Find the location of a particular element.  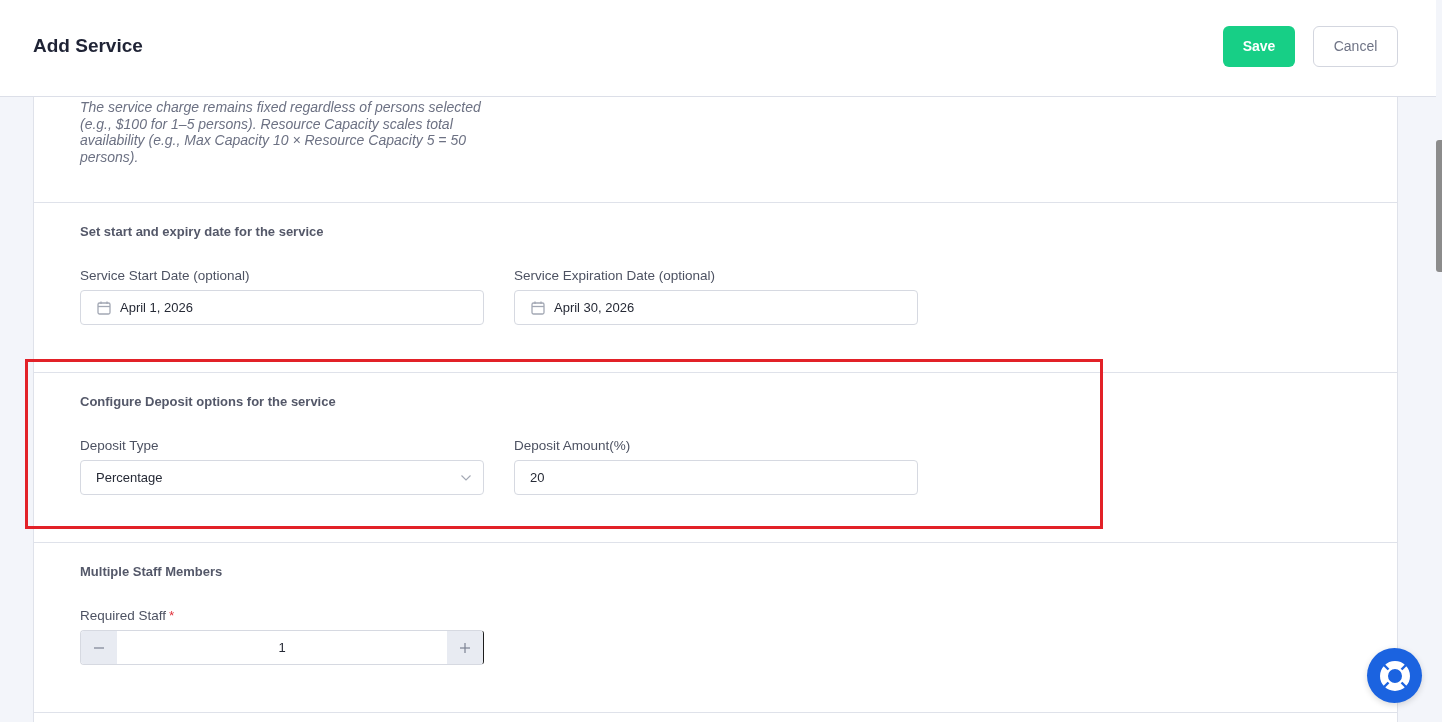

increment-button is located at coordinates (465, 647).